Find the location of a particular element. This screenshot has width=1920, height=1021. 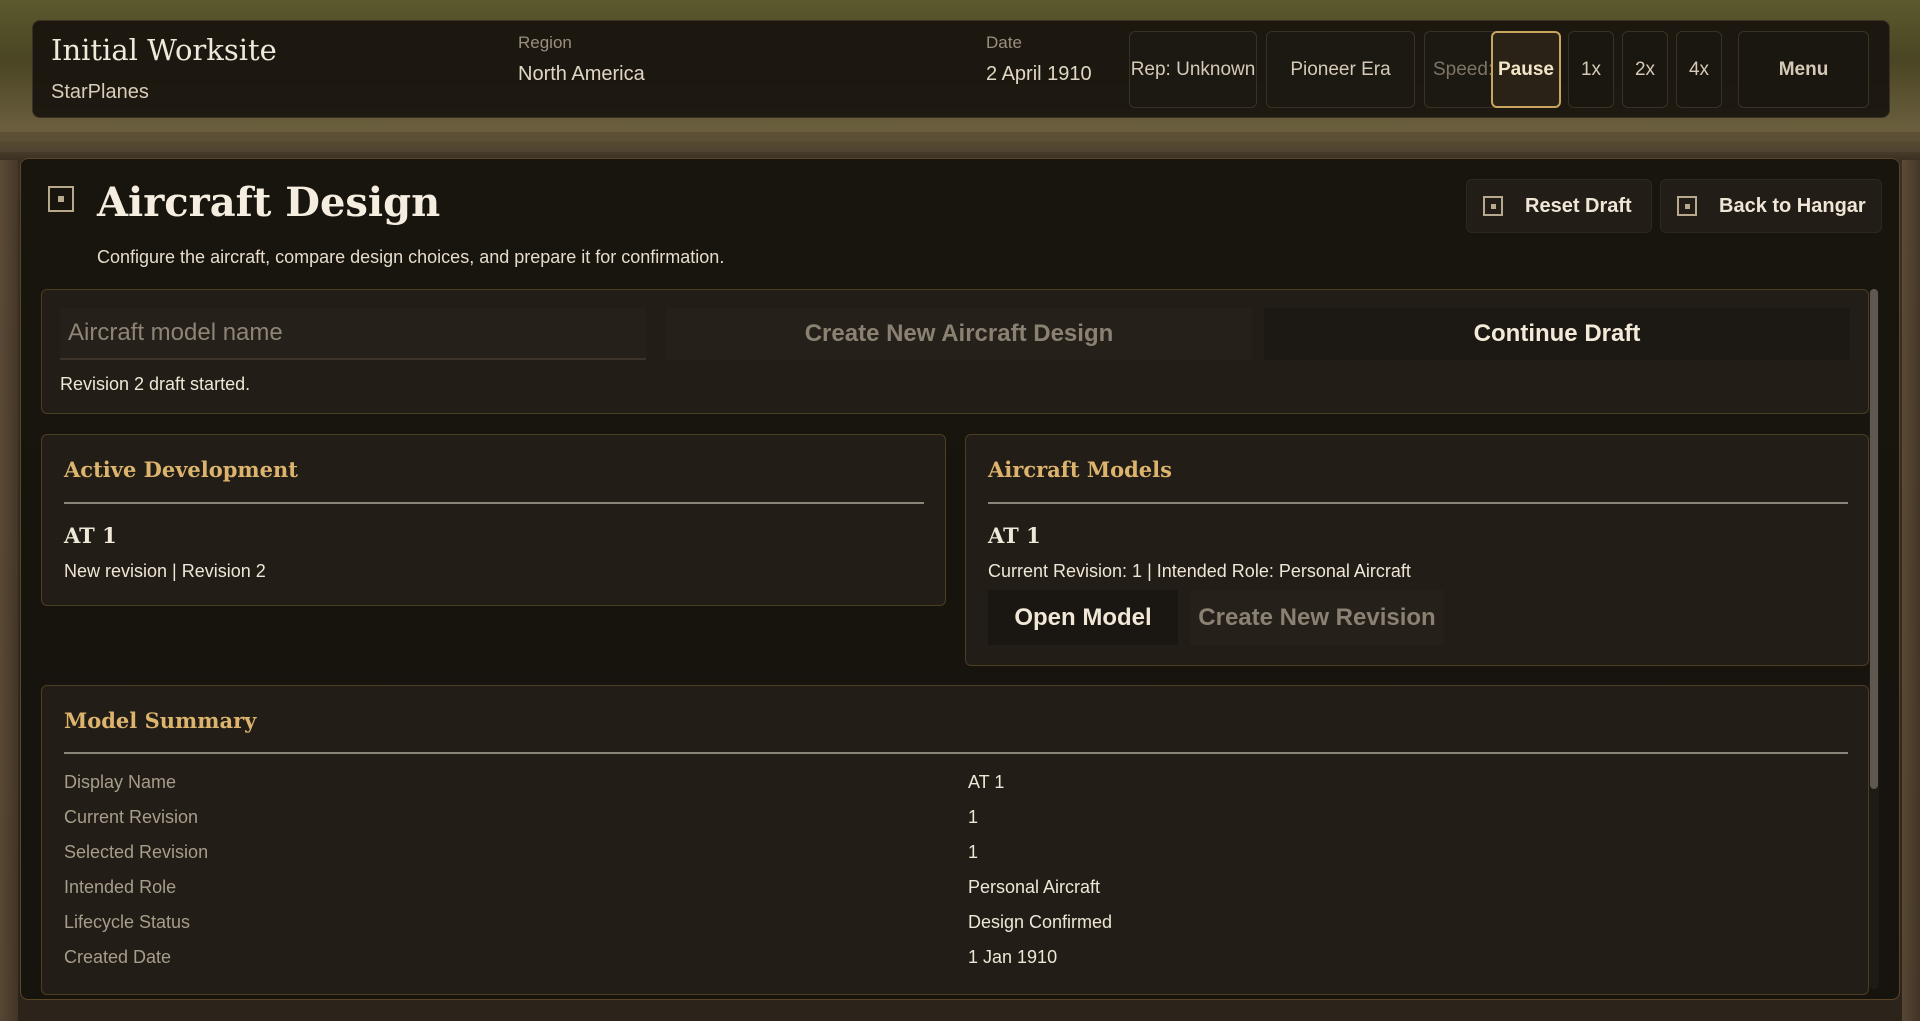

section-title: Active Development is located at coordinates (181, 469).